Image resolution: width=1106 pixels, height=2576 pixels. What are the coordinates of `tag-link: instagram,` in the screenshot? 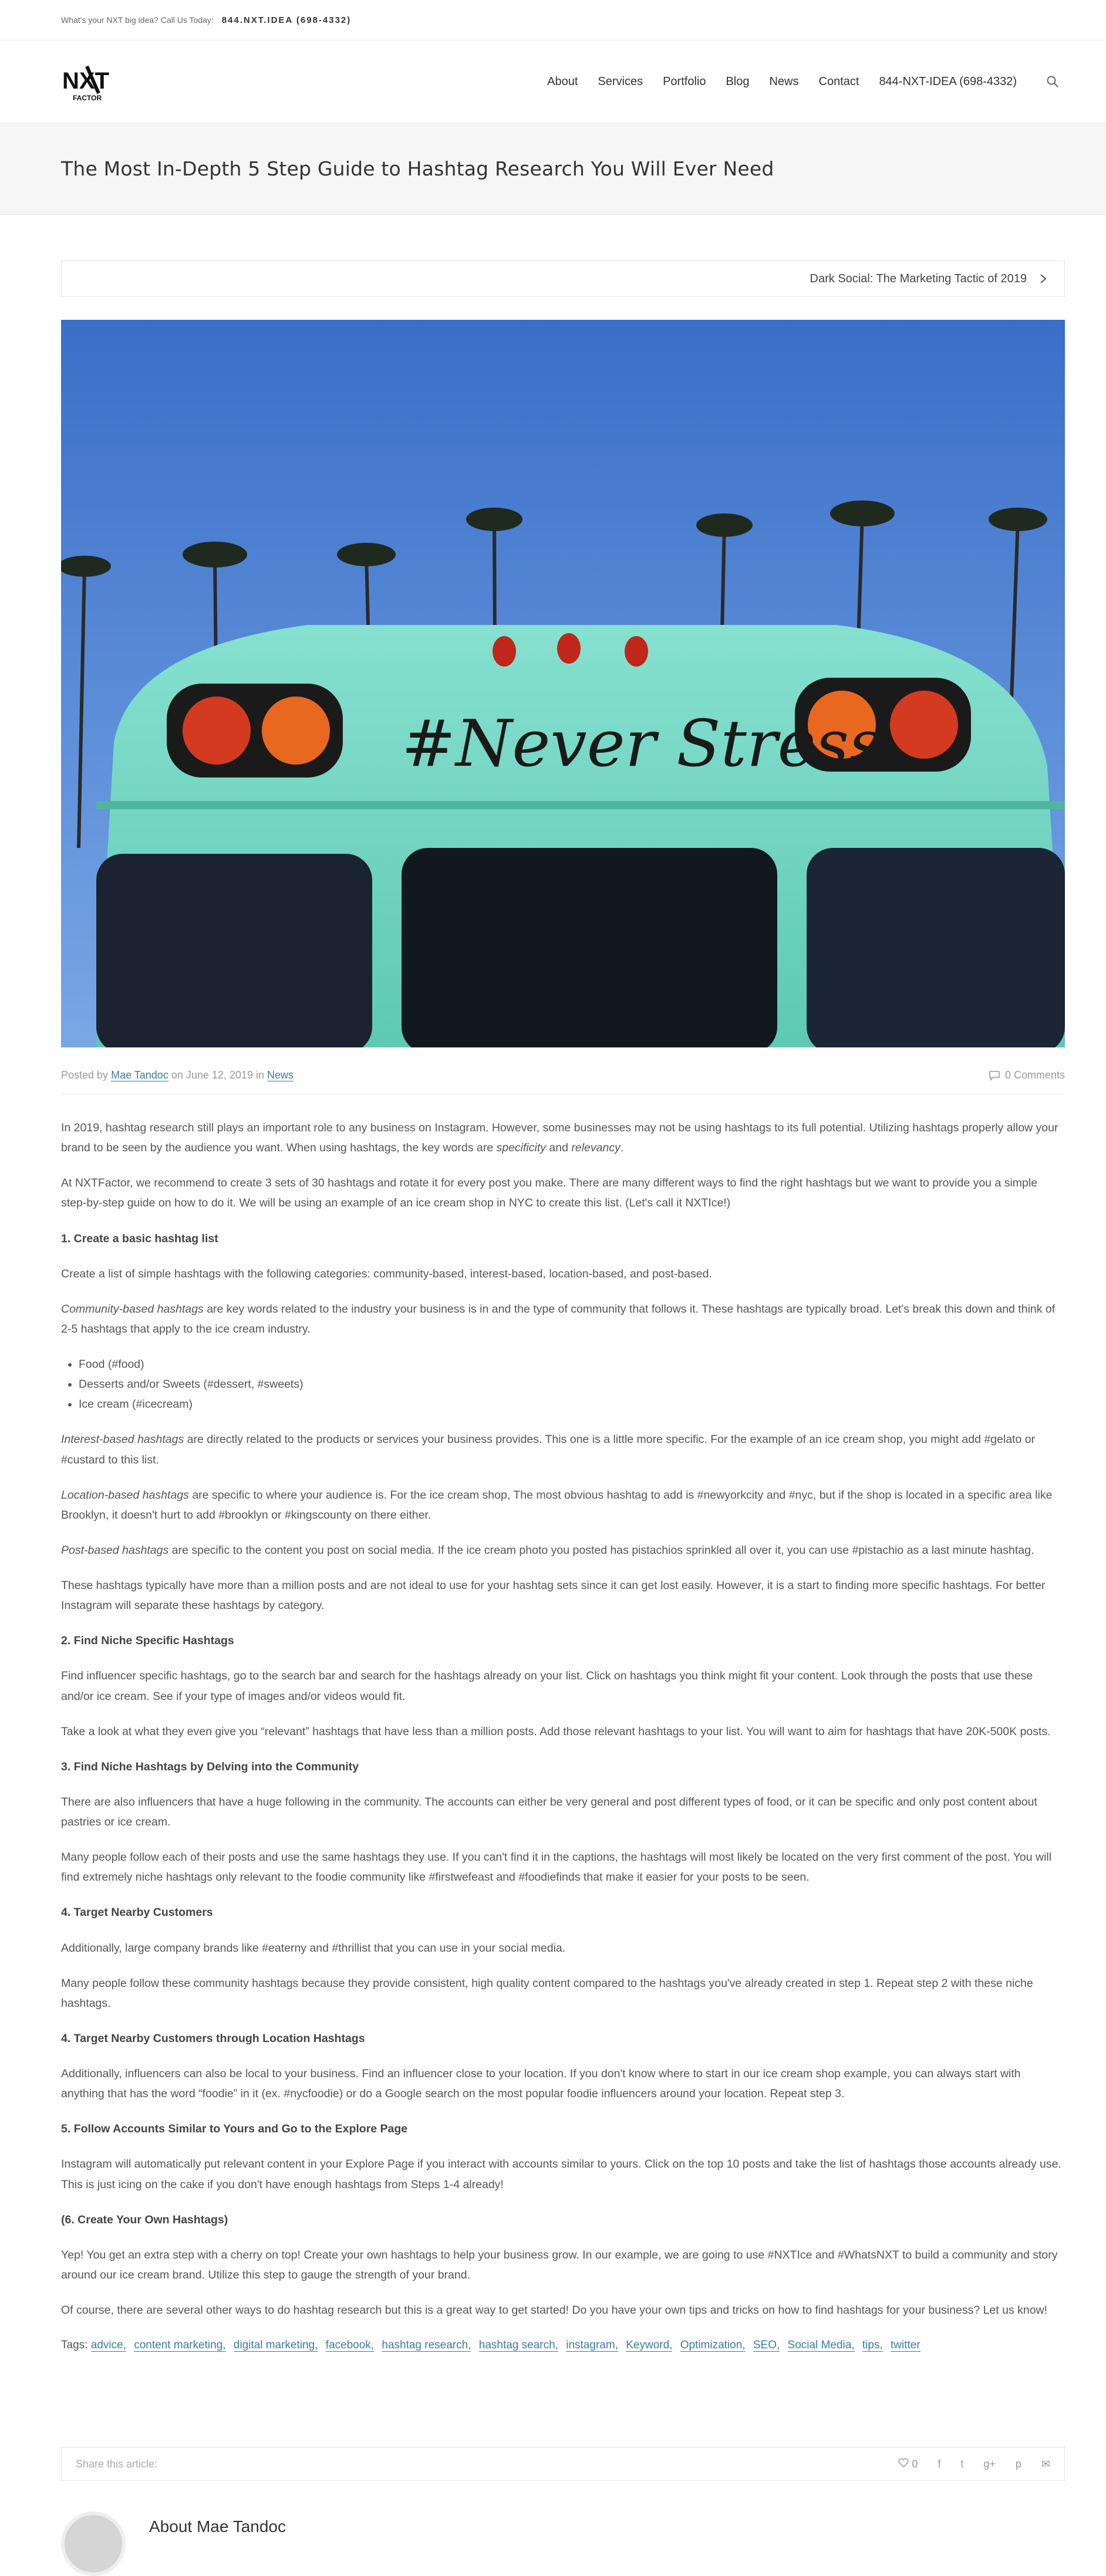 It's located at (592, 2345).